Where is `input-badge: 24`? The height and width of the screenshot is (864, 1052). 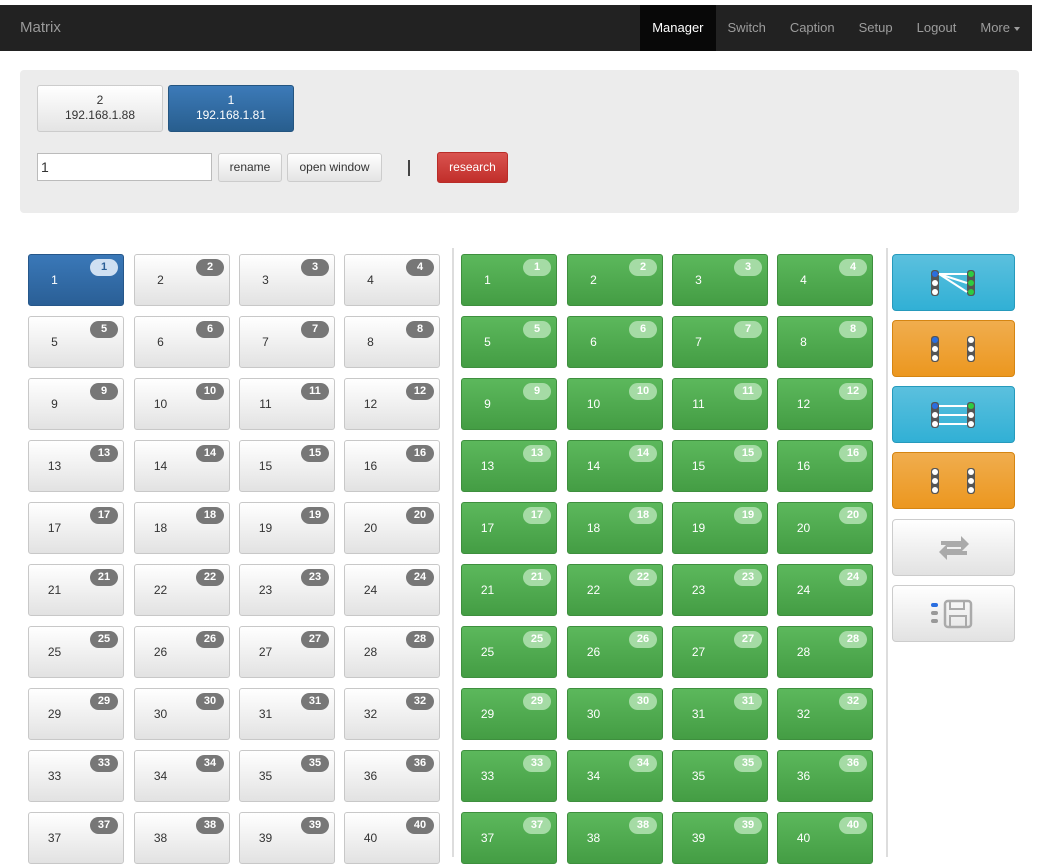 input-badge: 24 is located at coordinates (420, 577).